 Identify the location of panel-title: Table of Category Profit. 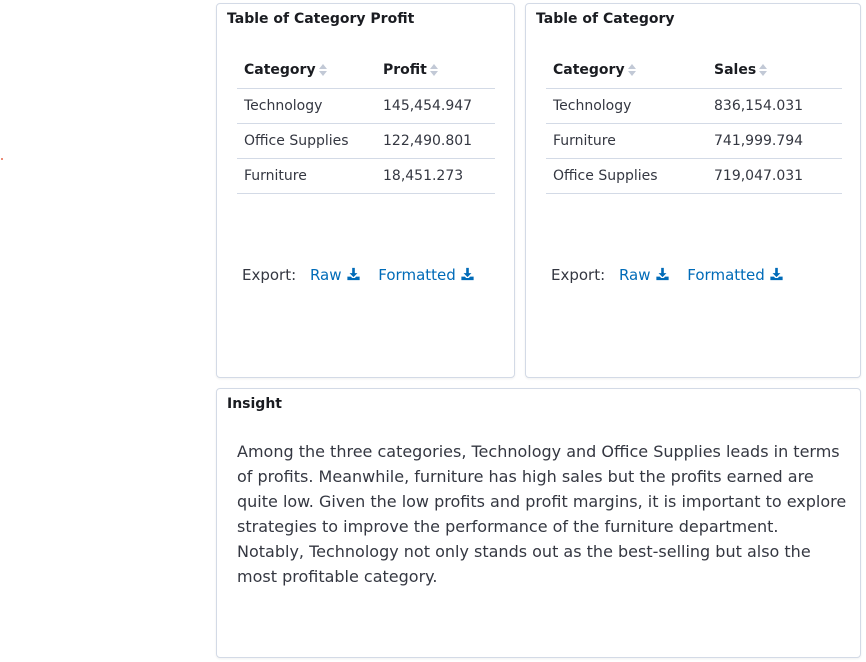
(321, 19).